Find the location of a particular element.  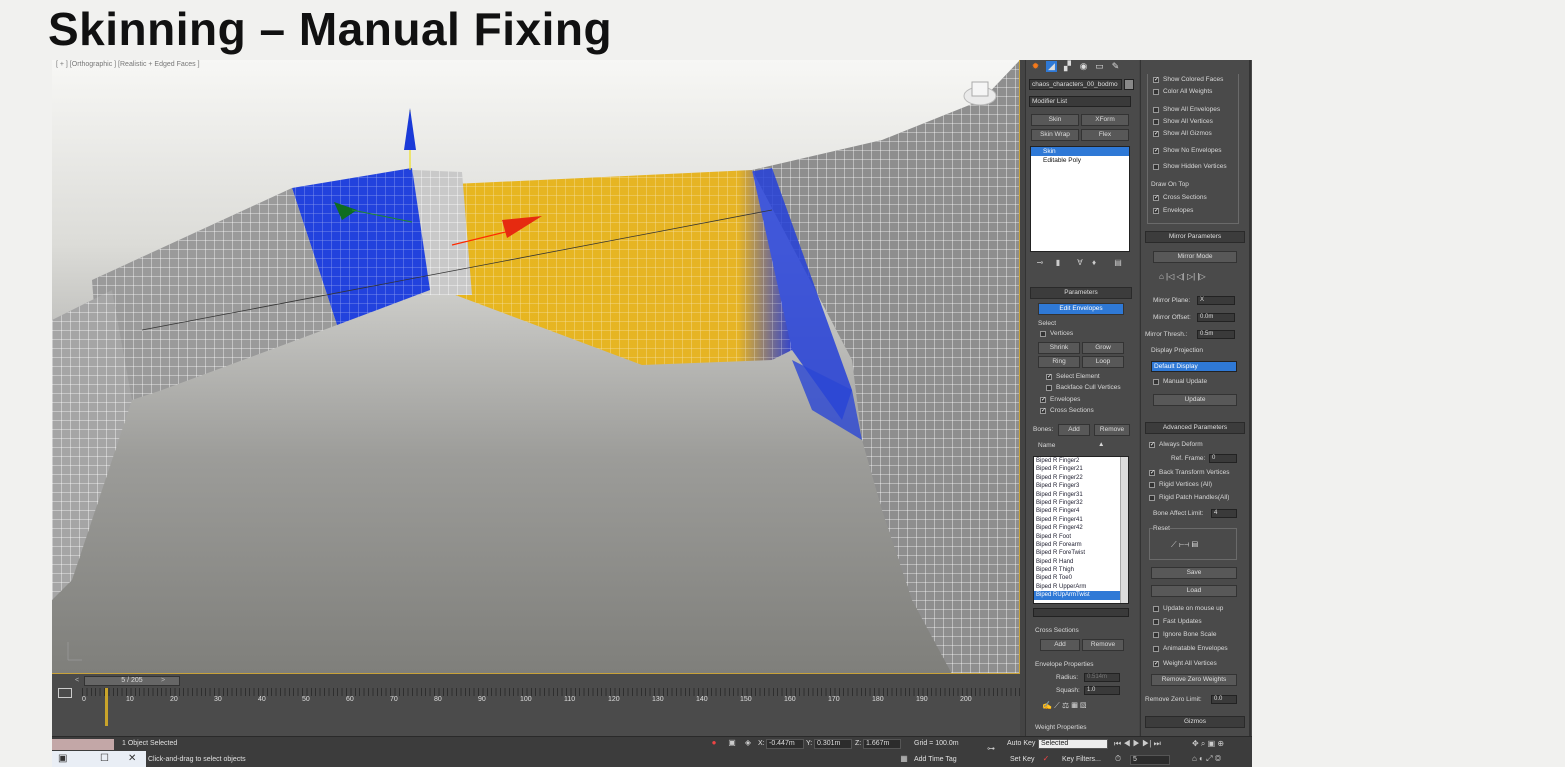

remove-zero-limit-spinner: 0.0 is located at coordinates (1224, 699).